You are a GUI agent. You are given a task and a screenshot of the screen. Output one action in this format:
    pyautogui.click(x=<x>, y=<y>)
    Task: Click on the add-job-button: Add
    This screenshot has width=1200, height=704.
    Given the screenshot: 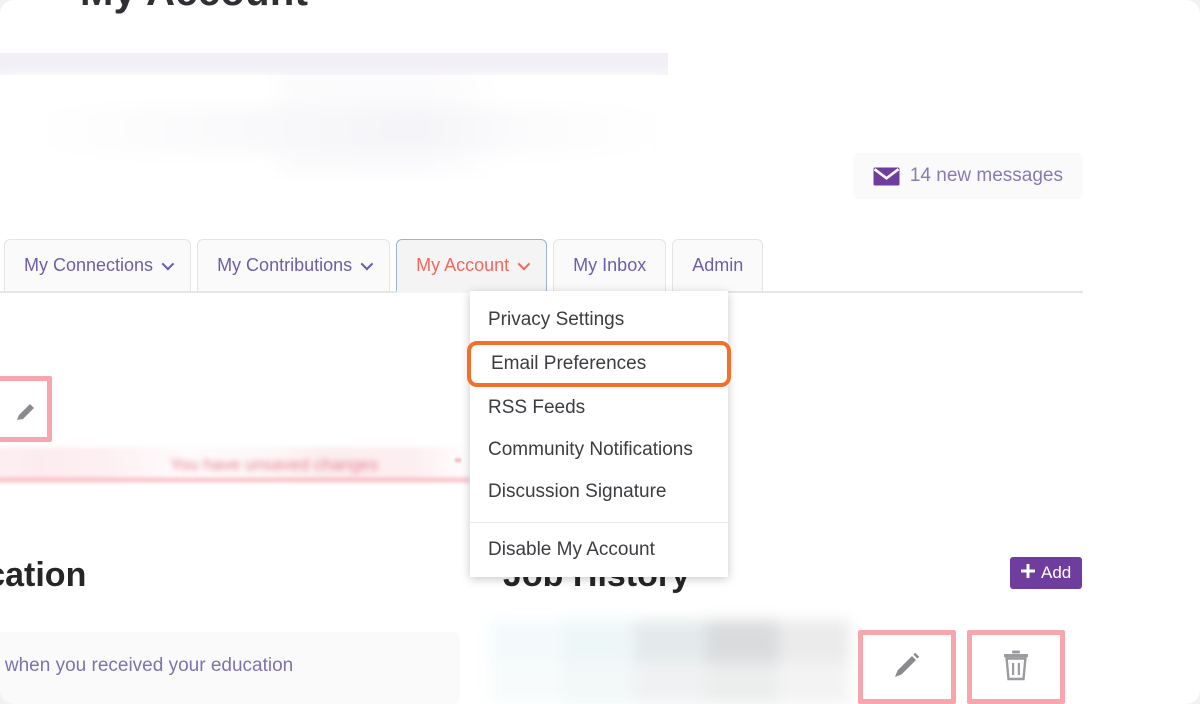 What is the action you would take?
    pyautogui.click(x=1046, y=573)
    